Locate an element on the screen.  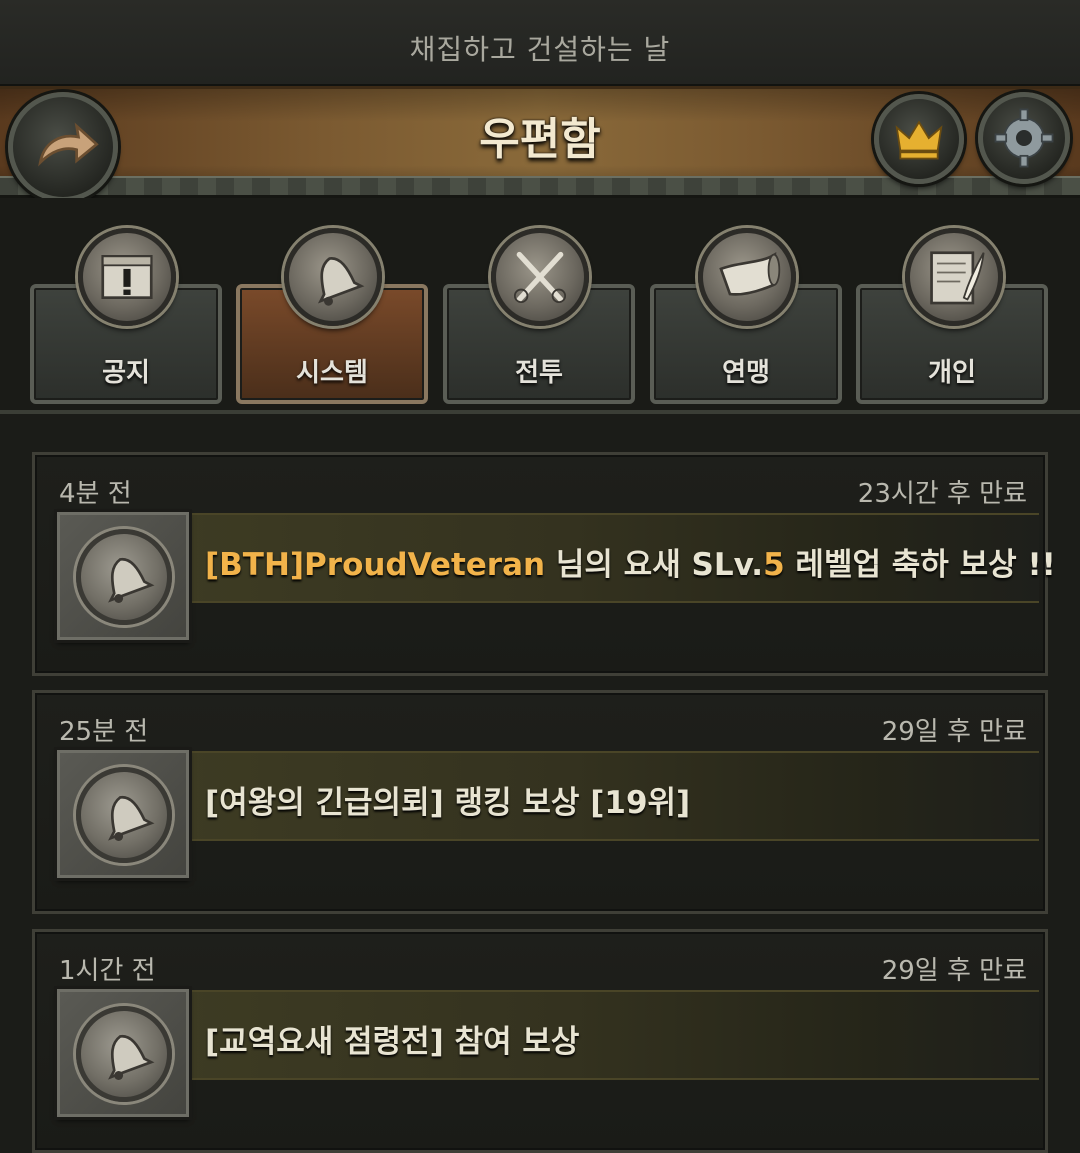
letter-quill-icon is located at coordinates (954, 277).